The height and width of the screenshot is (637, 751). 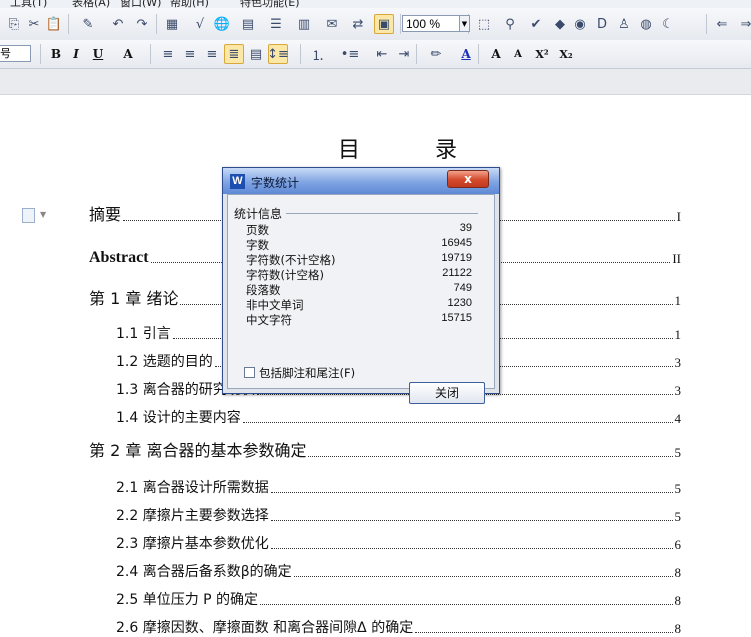 What do you see at coordinates (307, 373) in the screenshot?
I see `include-footnotes-label: 包括脚注和尾注(F)` at bounding box center [307, 373].